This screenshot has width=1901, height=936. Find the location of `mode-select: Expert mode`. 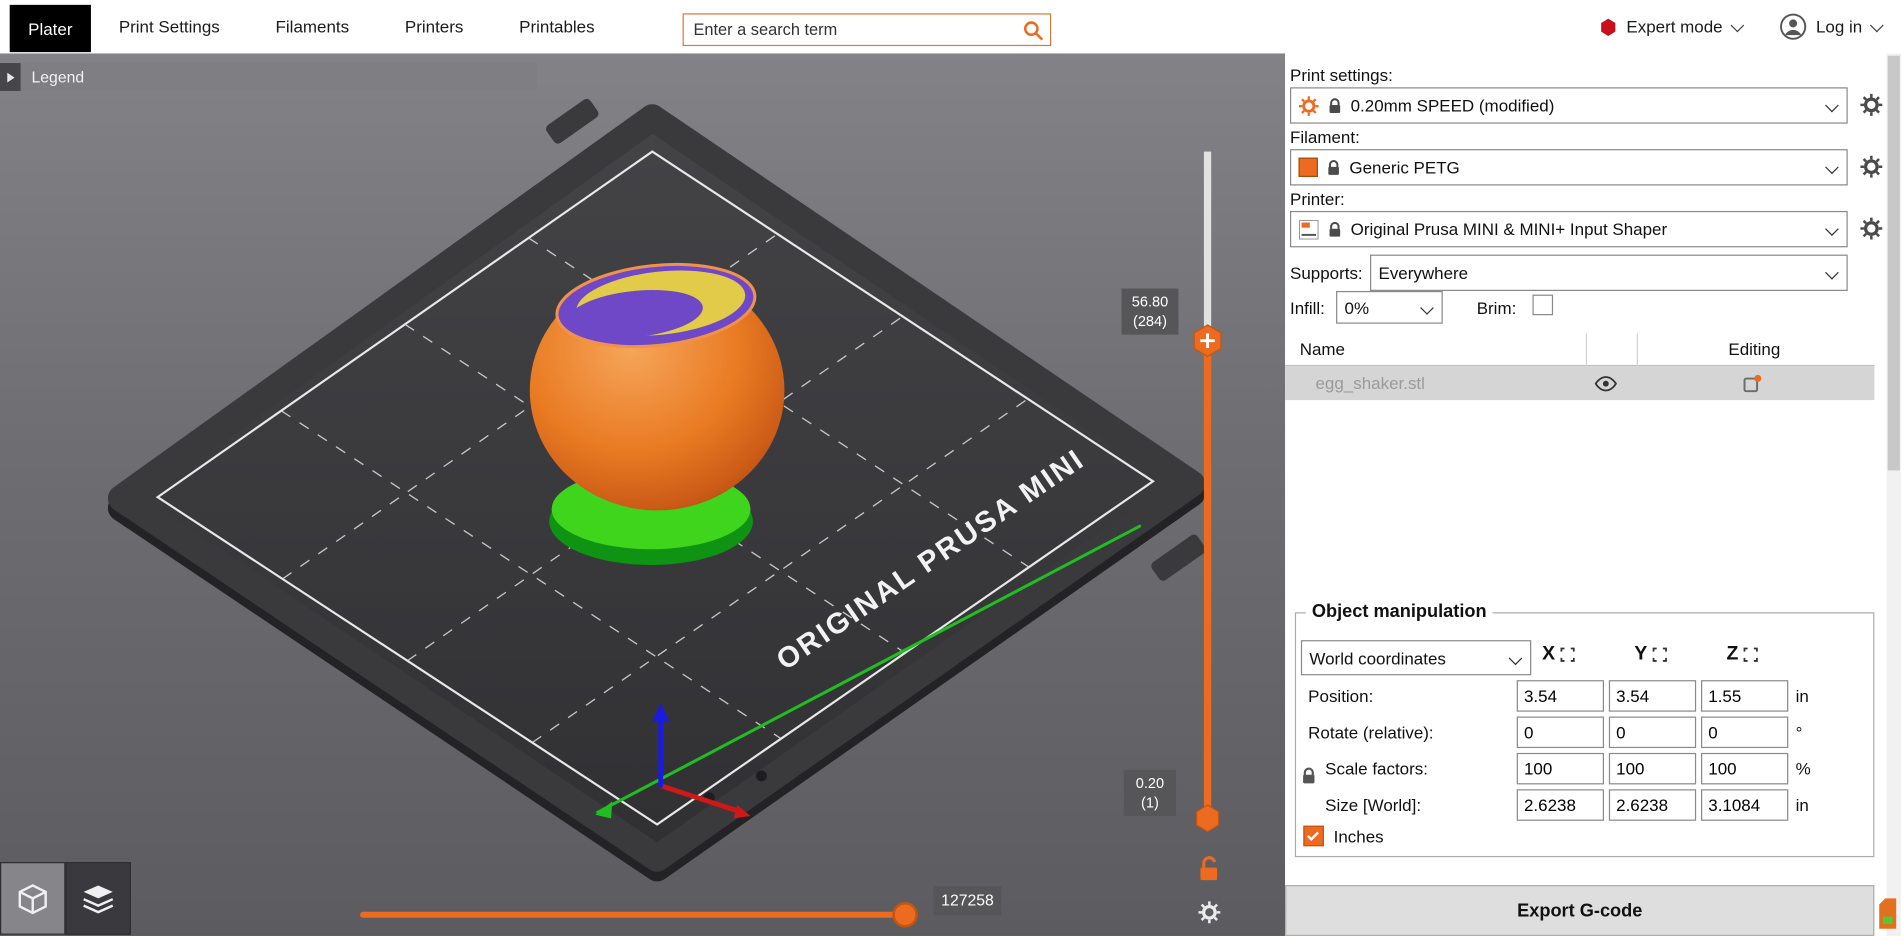

mode-select: Expert mode is located at coordinates (1673, 26).